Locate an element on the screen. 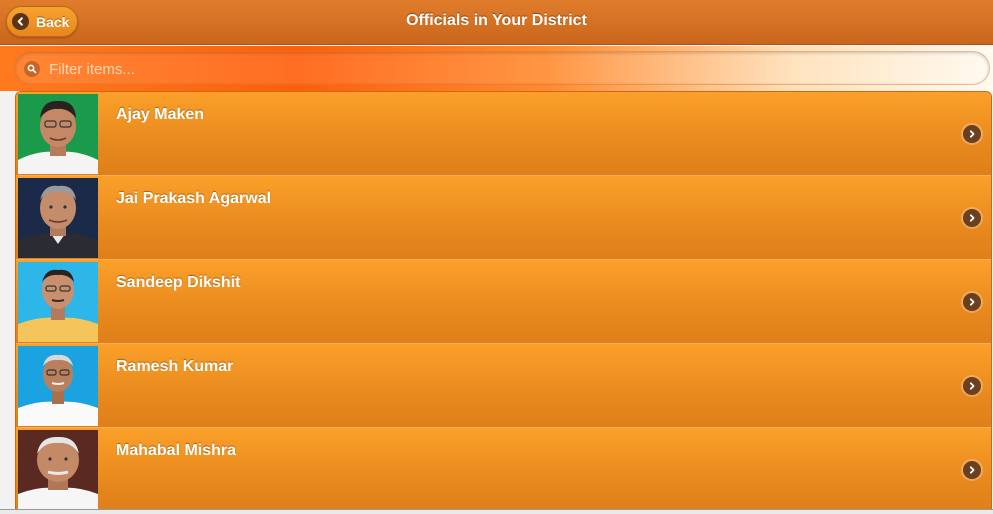 This screenshot has width=993, height=514. page-title: Officials in Your District is located at coordinates (496, 20).